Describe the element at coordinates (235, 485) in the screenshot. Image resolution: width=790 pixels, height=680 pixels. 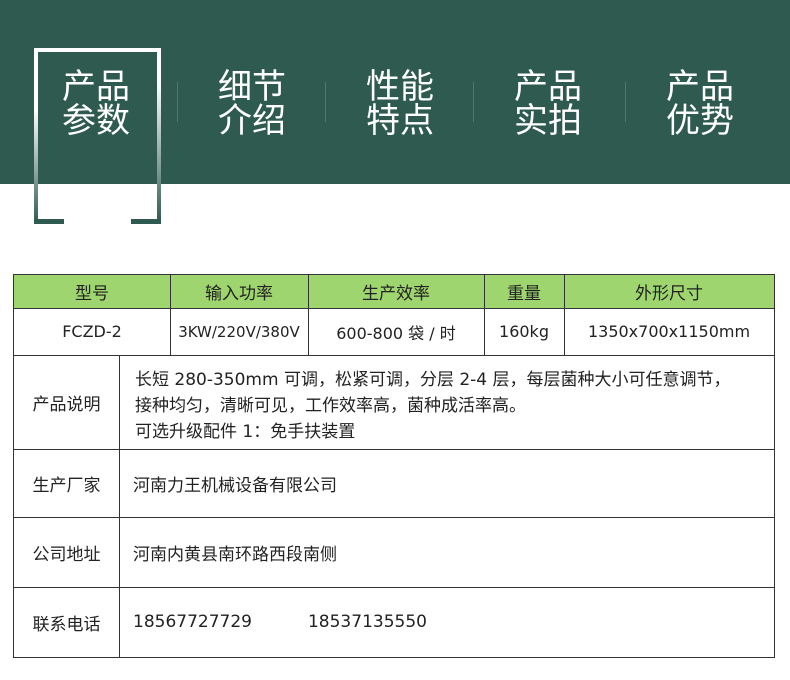
I see `manufacturer-value: 河南力王机械设备有限公司` at that location.